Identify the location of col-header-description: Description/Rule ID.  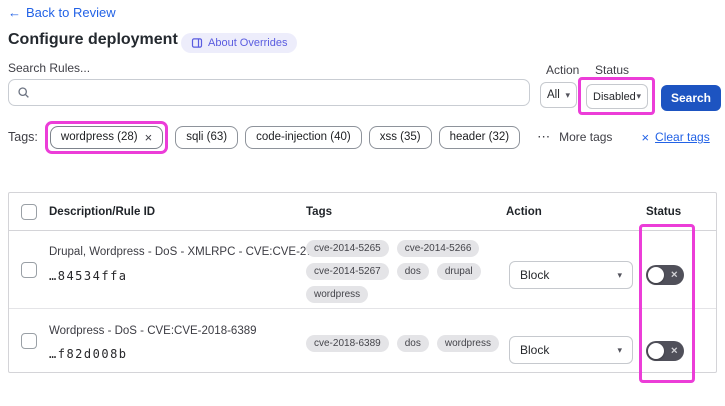
(102, 212).